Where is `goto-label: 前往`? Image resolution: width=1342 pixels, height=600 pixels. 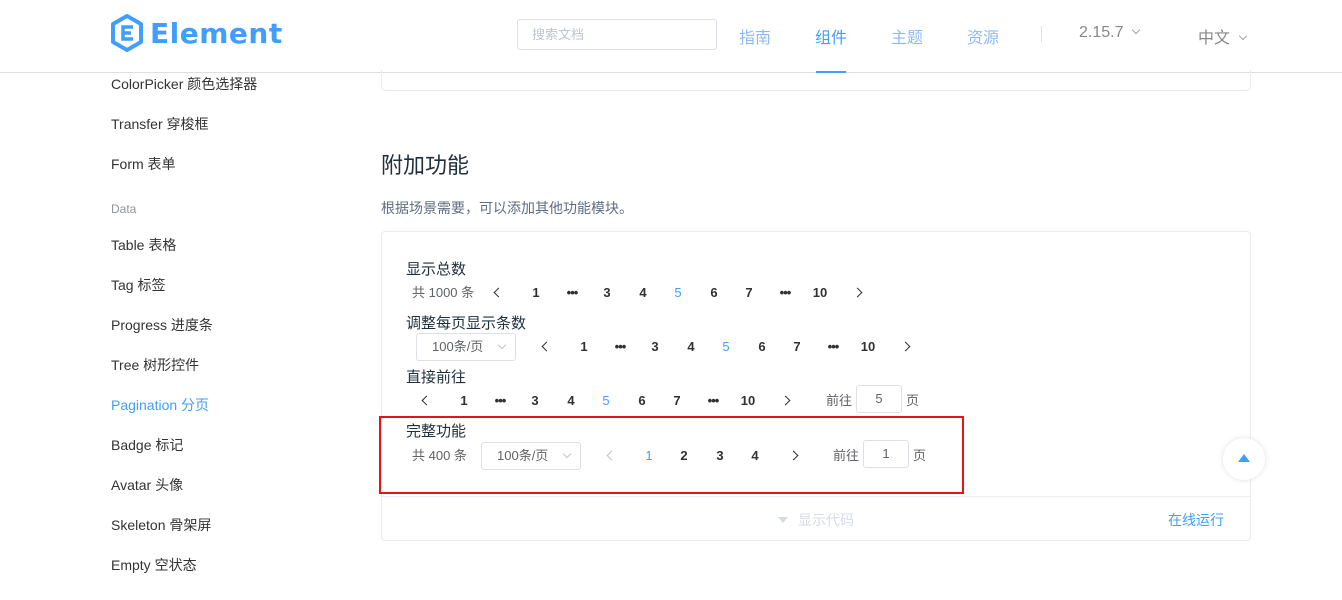
goto-label: 前往 is located at coordinates (839, 400).